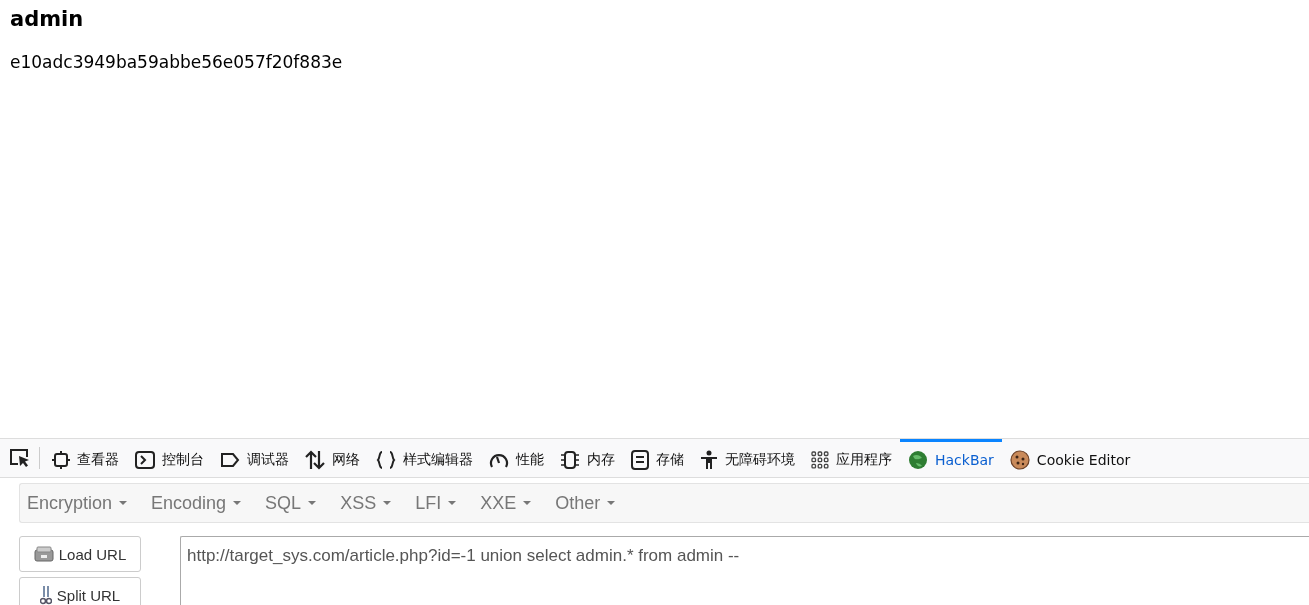 This screenshot has height=605, width=1309. I want to click on devtools-tab: 控制台, so click(169, 458).